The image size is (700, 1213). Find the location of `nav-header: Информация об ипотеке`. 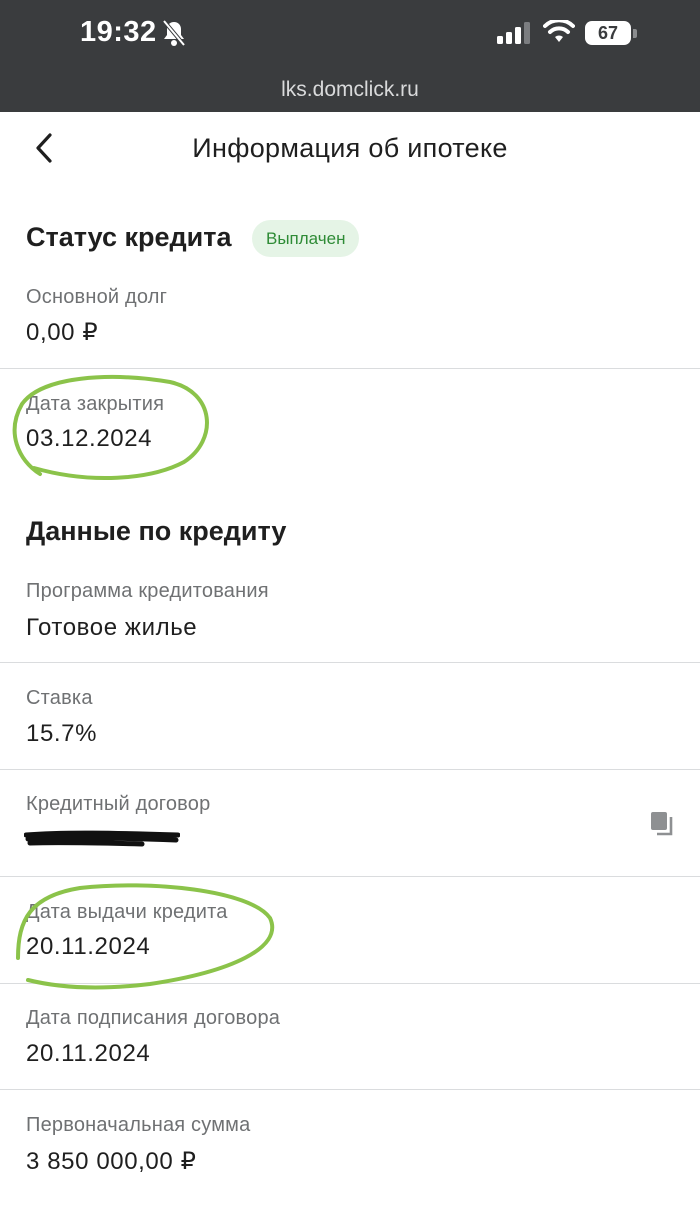

nav-header: Информация об ипотеке is located at coordinates (350, 149).